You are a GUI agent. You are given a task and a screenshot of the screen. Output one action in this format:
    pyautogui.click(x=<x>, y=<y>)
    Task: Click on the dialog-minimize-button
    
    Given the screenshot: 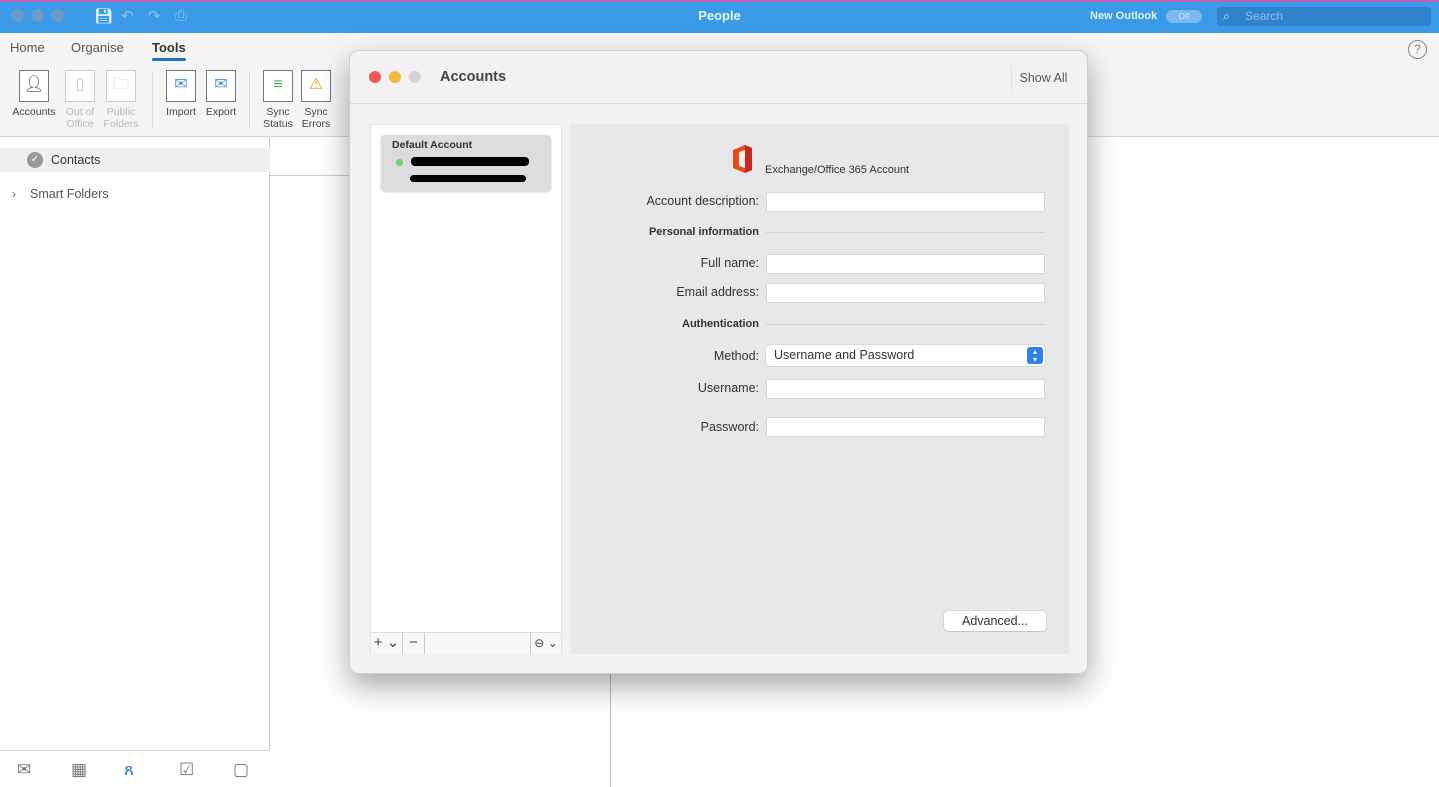 What is the action you would take?
    pyautogui.click(x=395, y=77)
    